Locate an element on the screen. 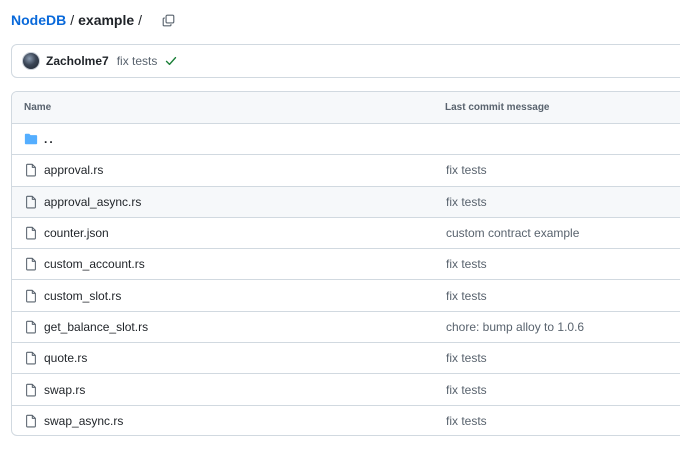  parent-directory-row: .. is located at coordinates (346, 140).